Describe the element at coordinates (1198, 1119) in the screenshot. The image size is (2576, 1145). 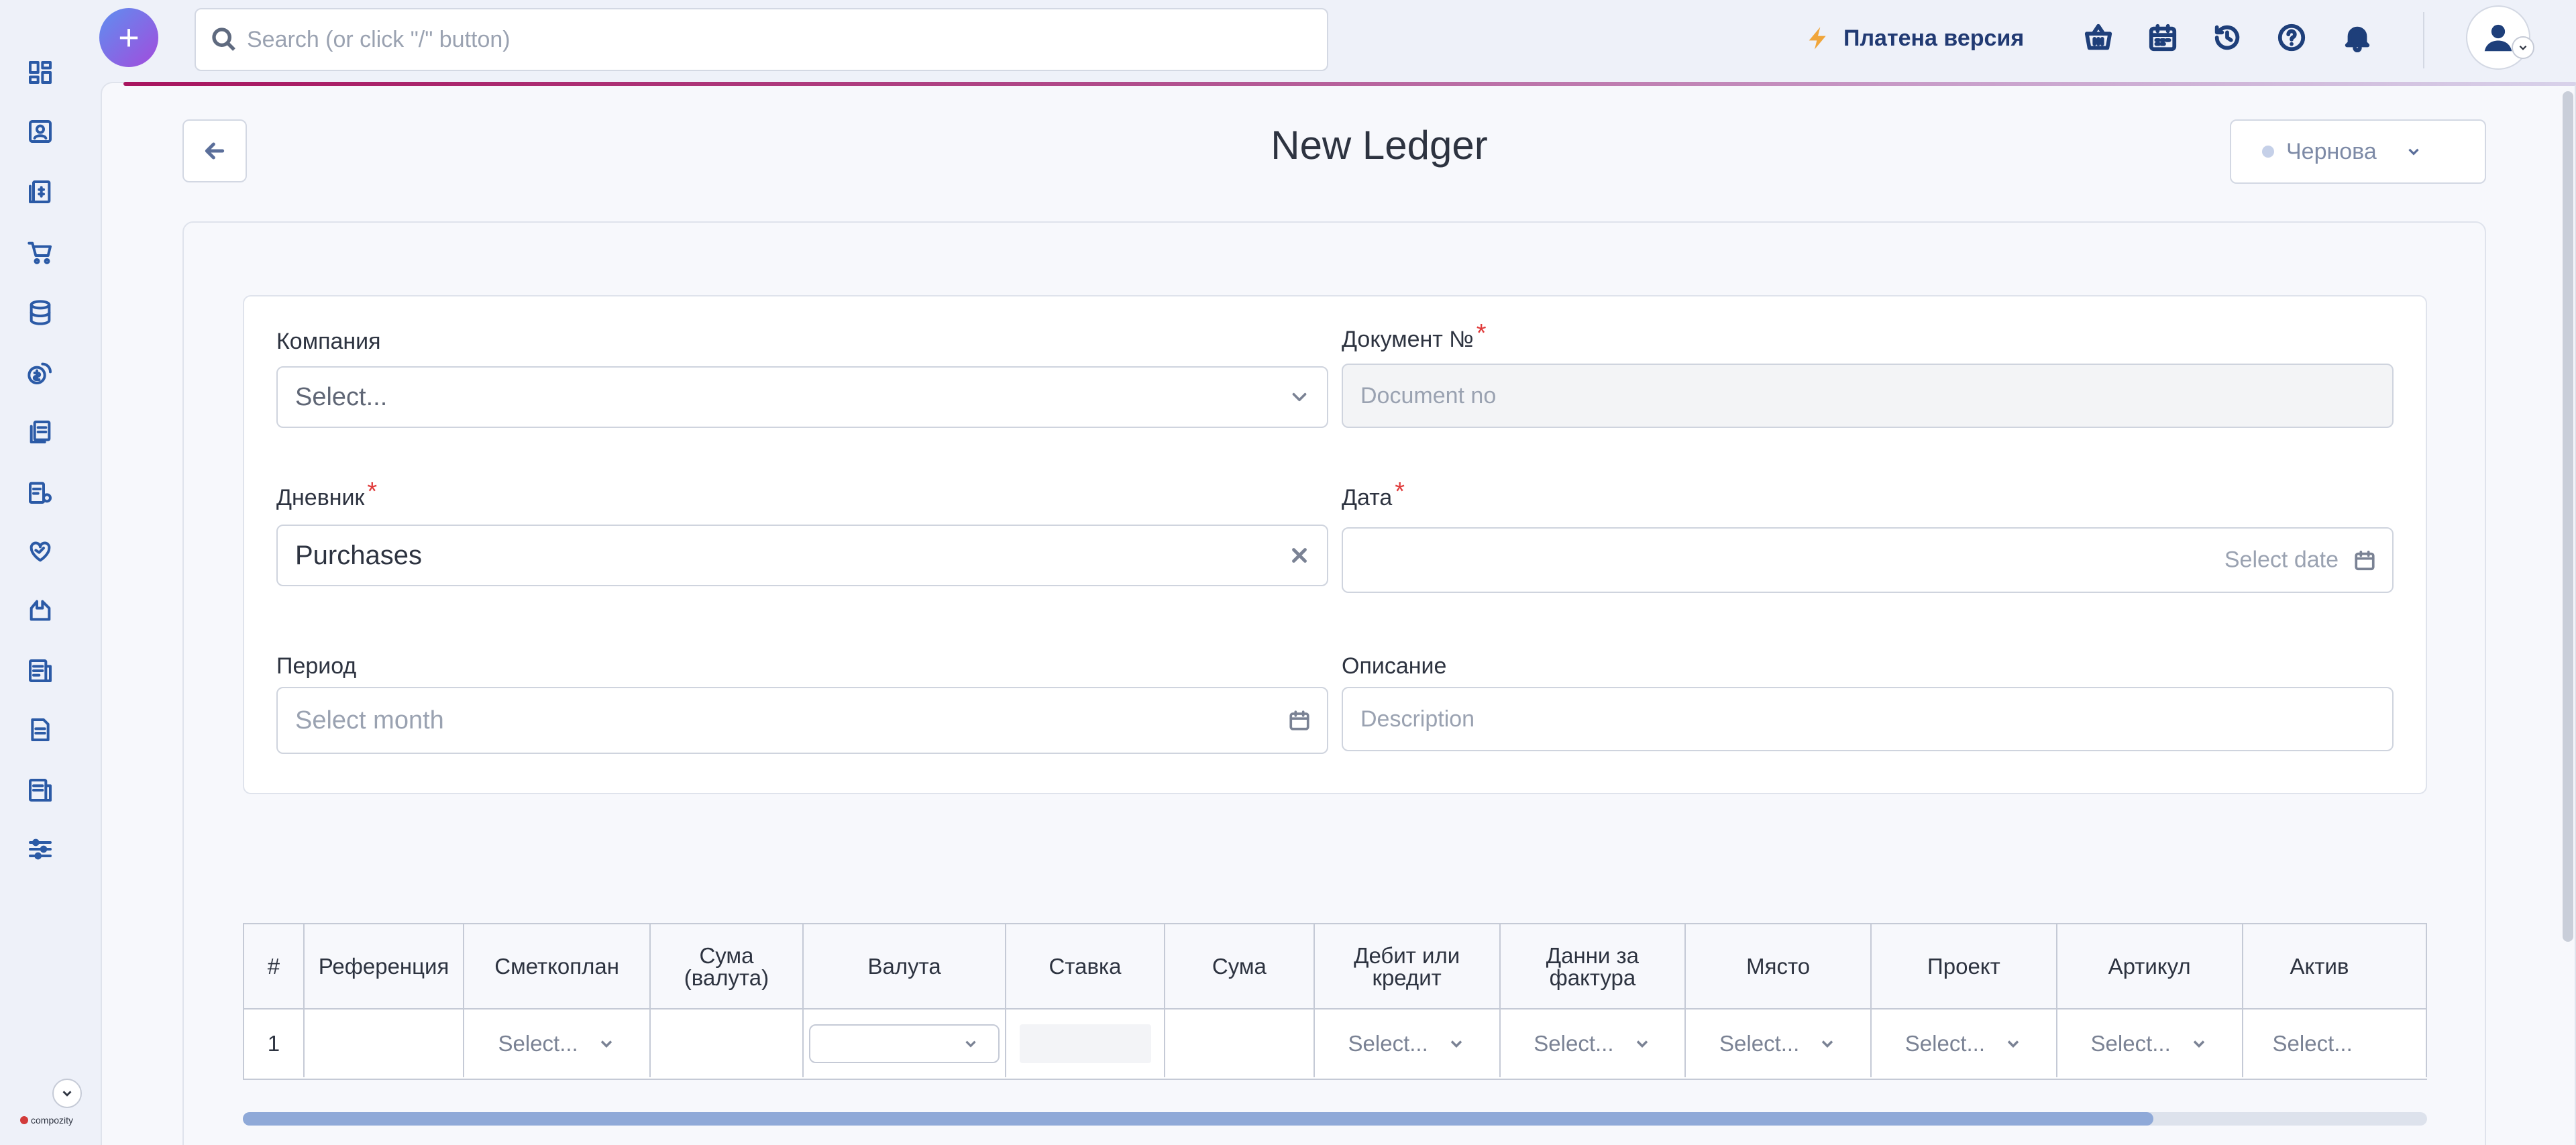
I see `scrollbar-thumb` at that location.